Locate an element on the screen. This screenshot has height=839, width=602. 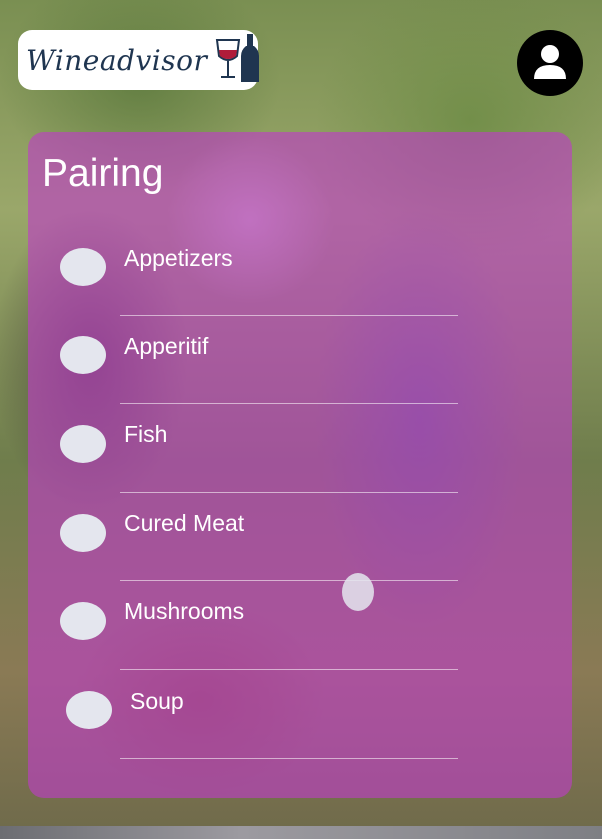
decorative-dot is located at coordinates (358, 592).